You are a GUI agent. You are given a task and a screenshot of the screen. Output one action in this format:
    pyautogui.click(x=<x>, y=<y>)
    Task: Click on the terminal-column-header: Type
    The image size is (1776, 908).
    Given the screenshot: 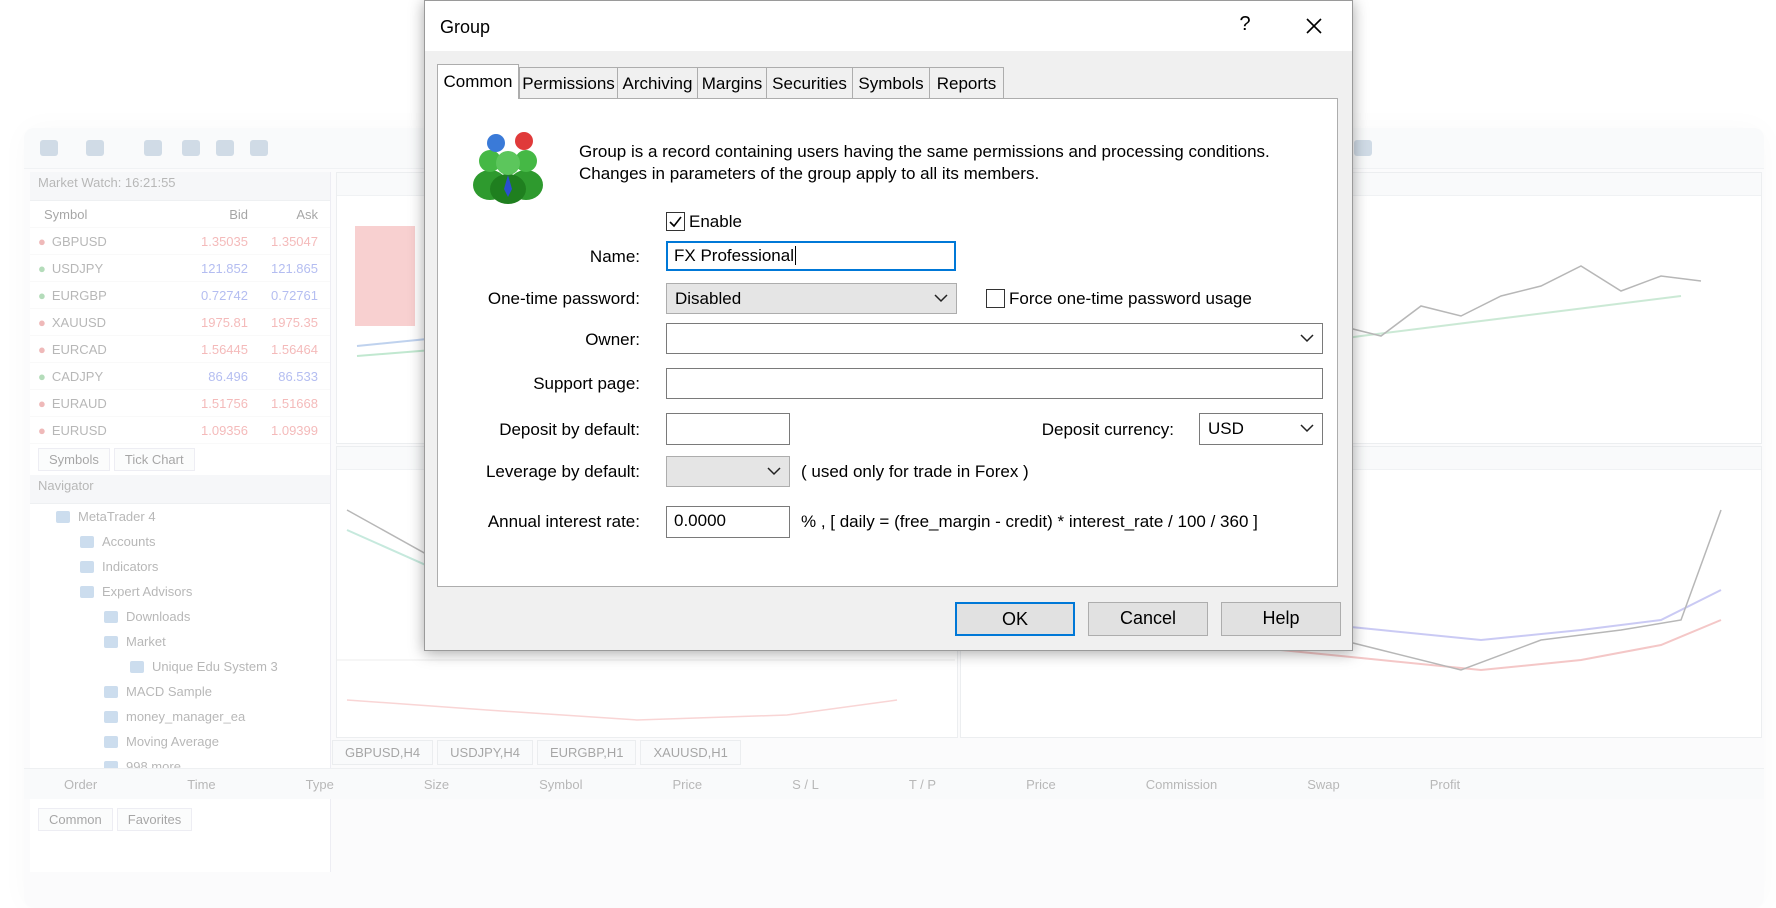 What is the action you would take?
    pyautogui.click(x=320, y=784)
    